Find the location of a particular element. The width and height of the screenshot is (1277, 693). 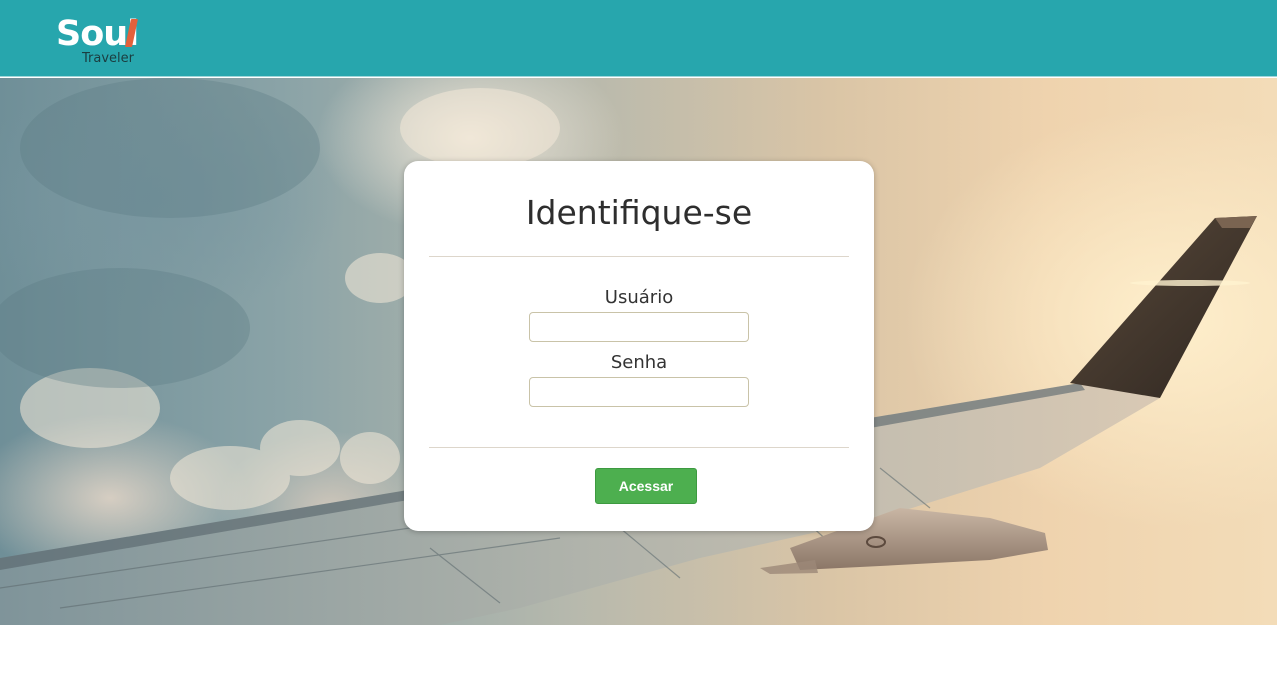

password-label: Senha is located at coordinates (639, 362).